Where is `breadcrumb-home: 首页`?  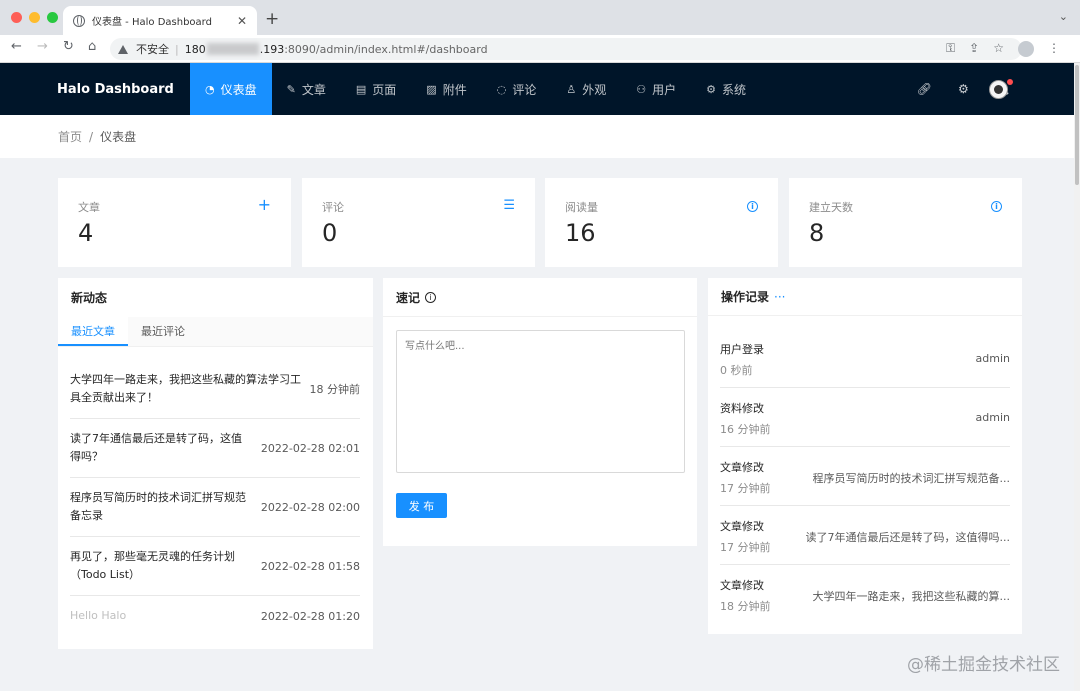 breadcrumb-home: 首页 is located at coordinates (70, 136).